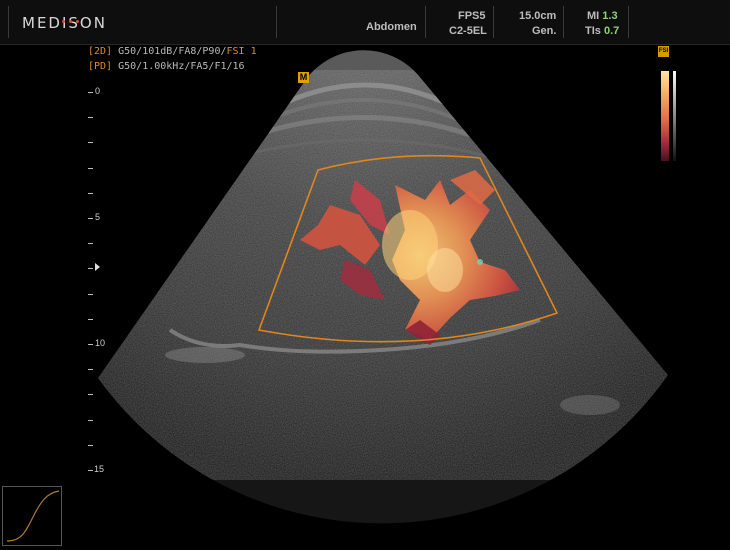 This screenshot has width=730, height=550. What do you see at coordinates (72, 19) in the screenshot?
I see `brand-logo-dots` at bounding box center [72, 19].